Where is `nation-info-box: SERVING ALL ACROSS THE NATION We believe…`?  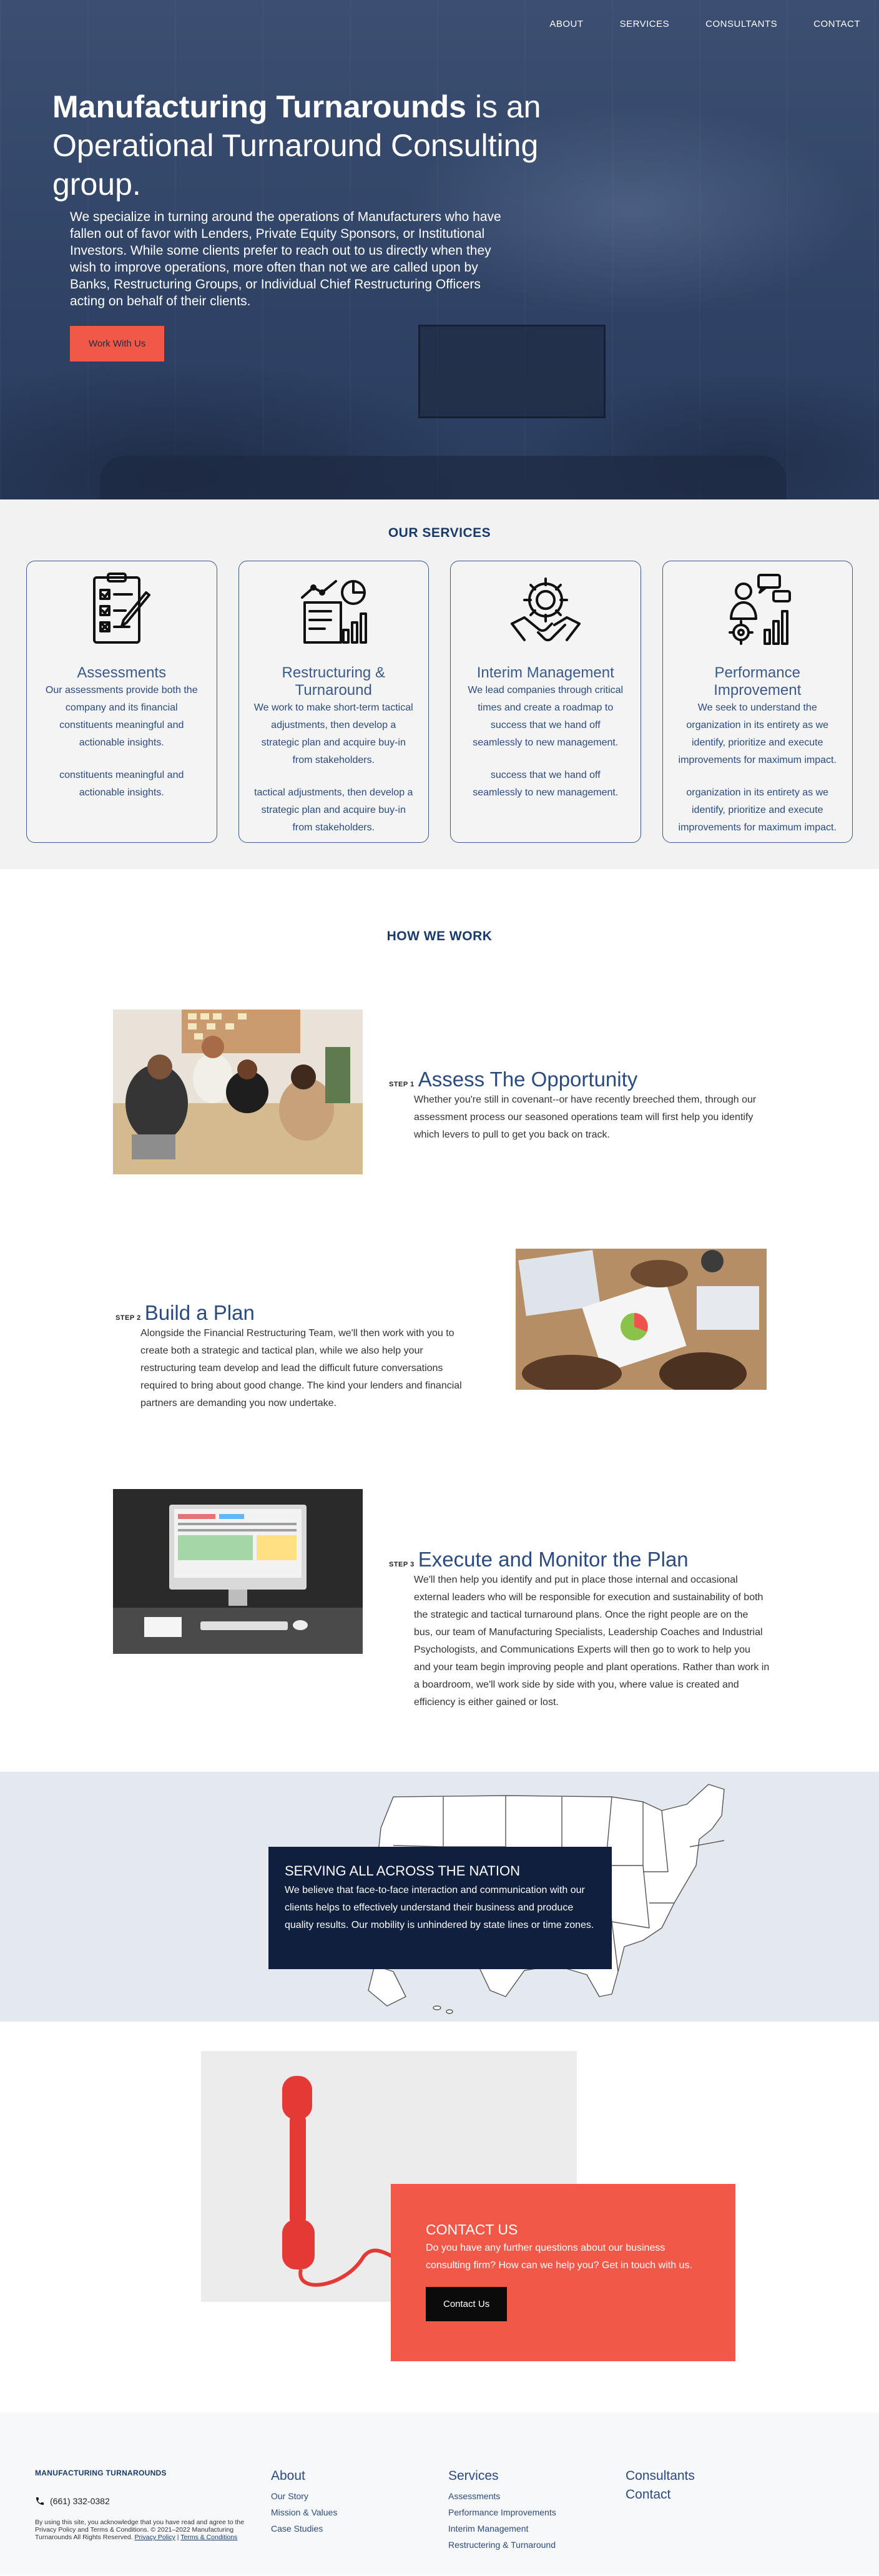
nation-info-box: SERVING ALL ACROSS THE NATION We believe… is located at coordinates (440, 1908).